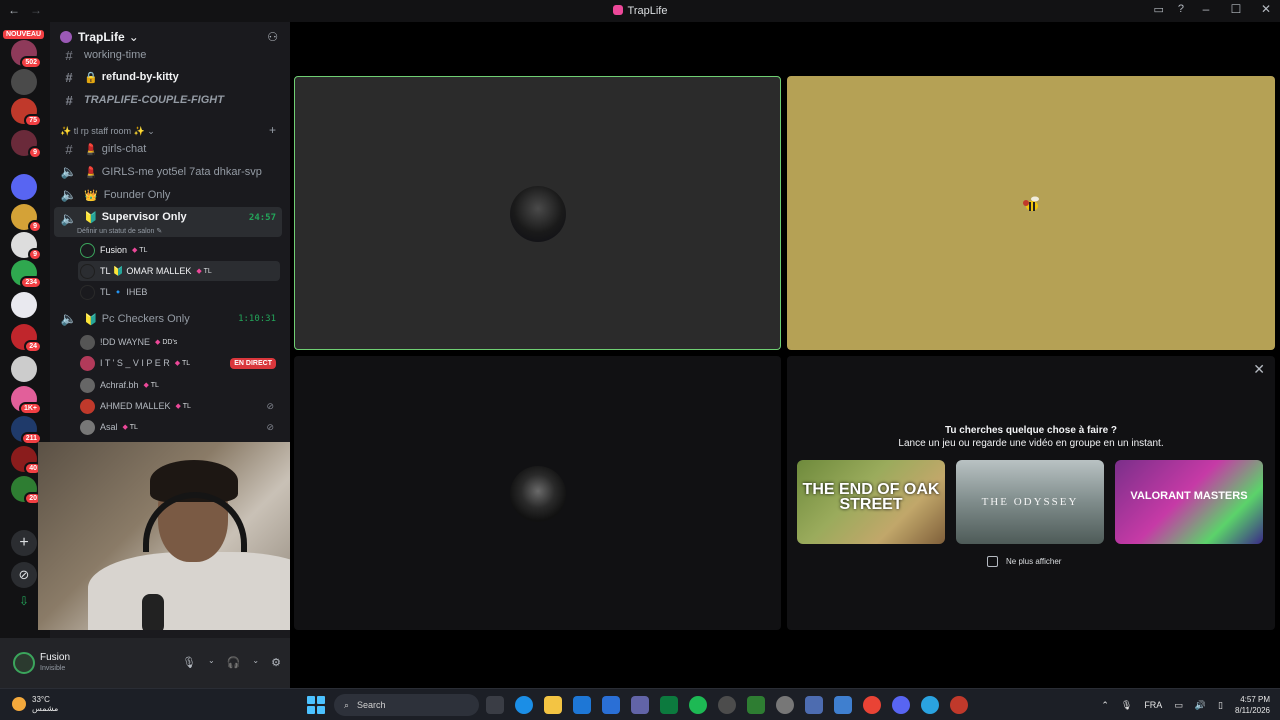 The width and height of the screenshot is (1280, 720). Describe the element at coordinates (179, 427) in the screenshot. I see `voice-user: Asal ◆ TL ⊘` at that location.